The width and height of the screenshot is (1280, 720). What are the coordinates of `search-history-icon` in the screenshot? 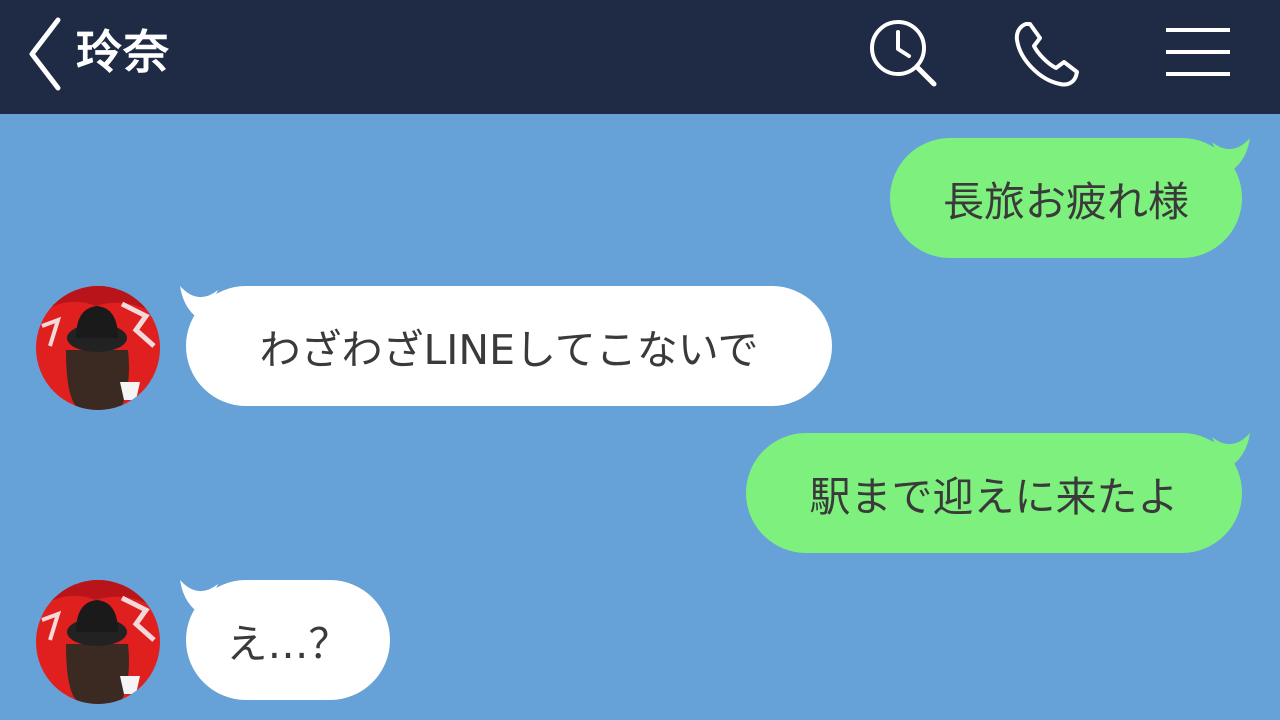 It's located at (903, 53).